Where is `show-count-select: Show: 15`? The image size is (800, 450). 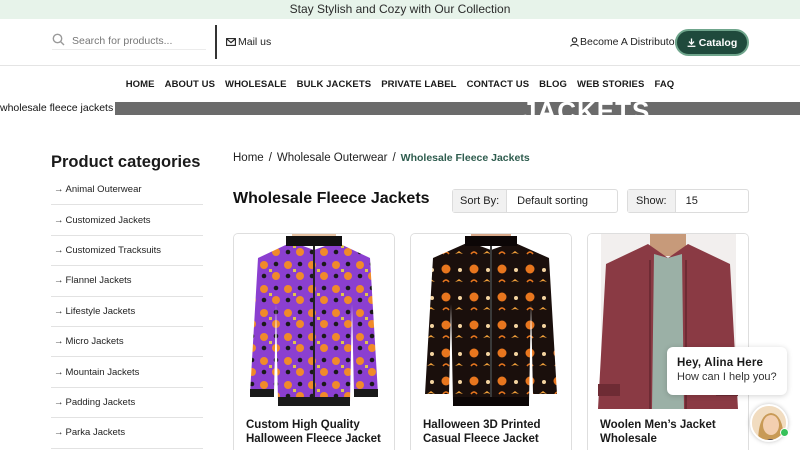
show-count-select: Show: 15 is located at coordinates (688, 201).